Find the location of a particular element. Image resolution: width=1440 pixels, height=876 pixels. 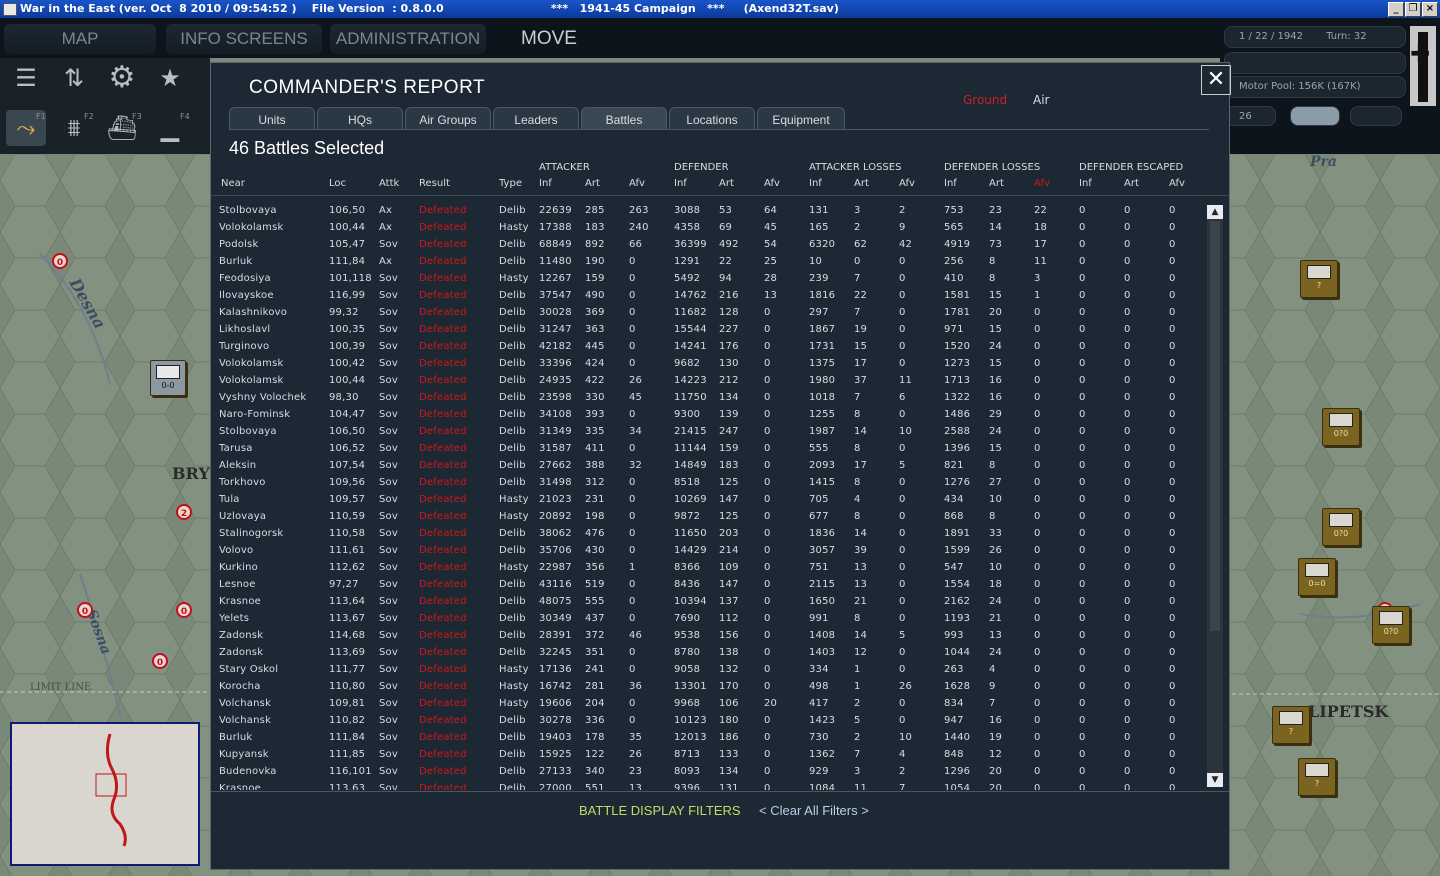

col-header-attloss-art: Art is located at coordinates (861, 183).